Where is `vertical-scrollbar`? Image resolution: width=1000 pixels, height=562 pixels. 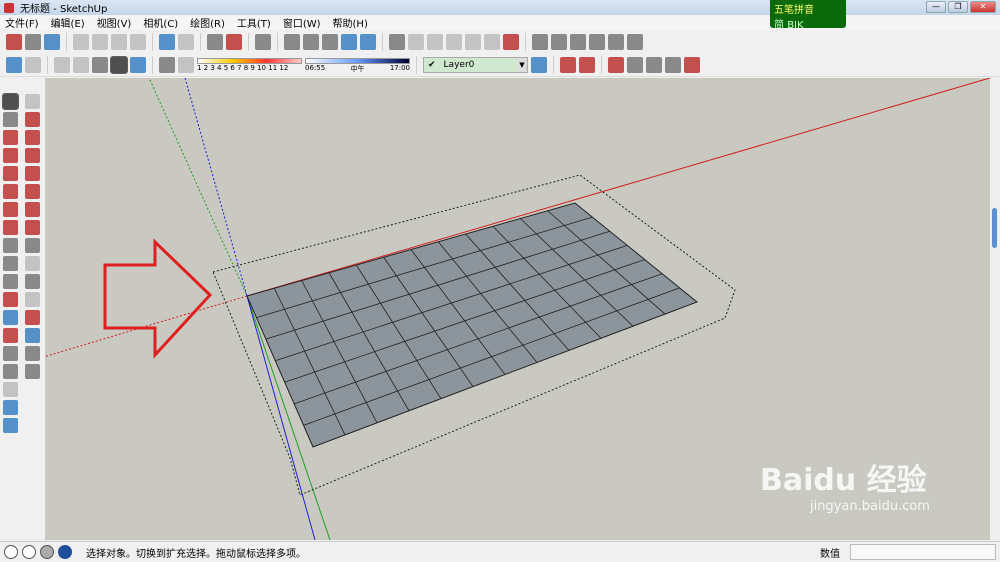
vertical-scrollbar is located at coordinates (995, 309).